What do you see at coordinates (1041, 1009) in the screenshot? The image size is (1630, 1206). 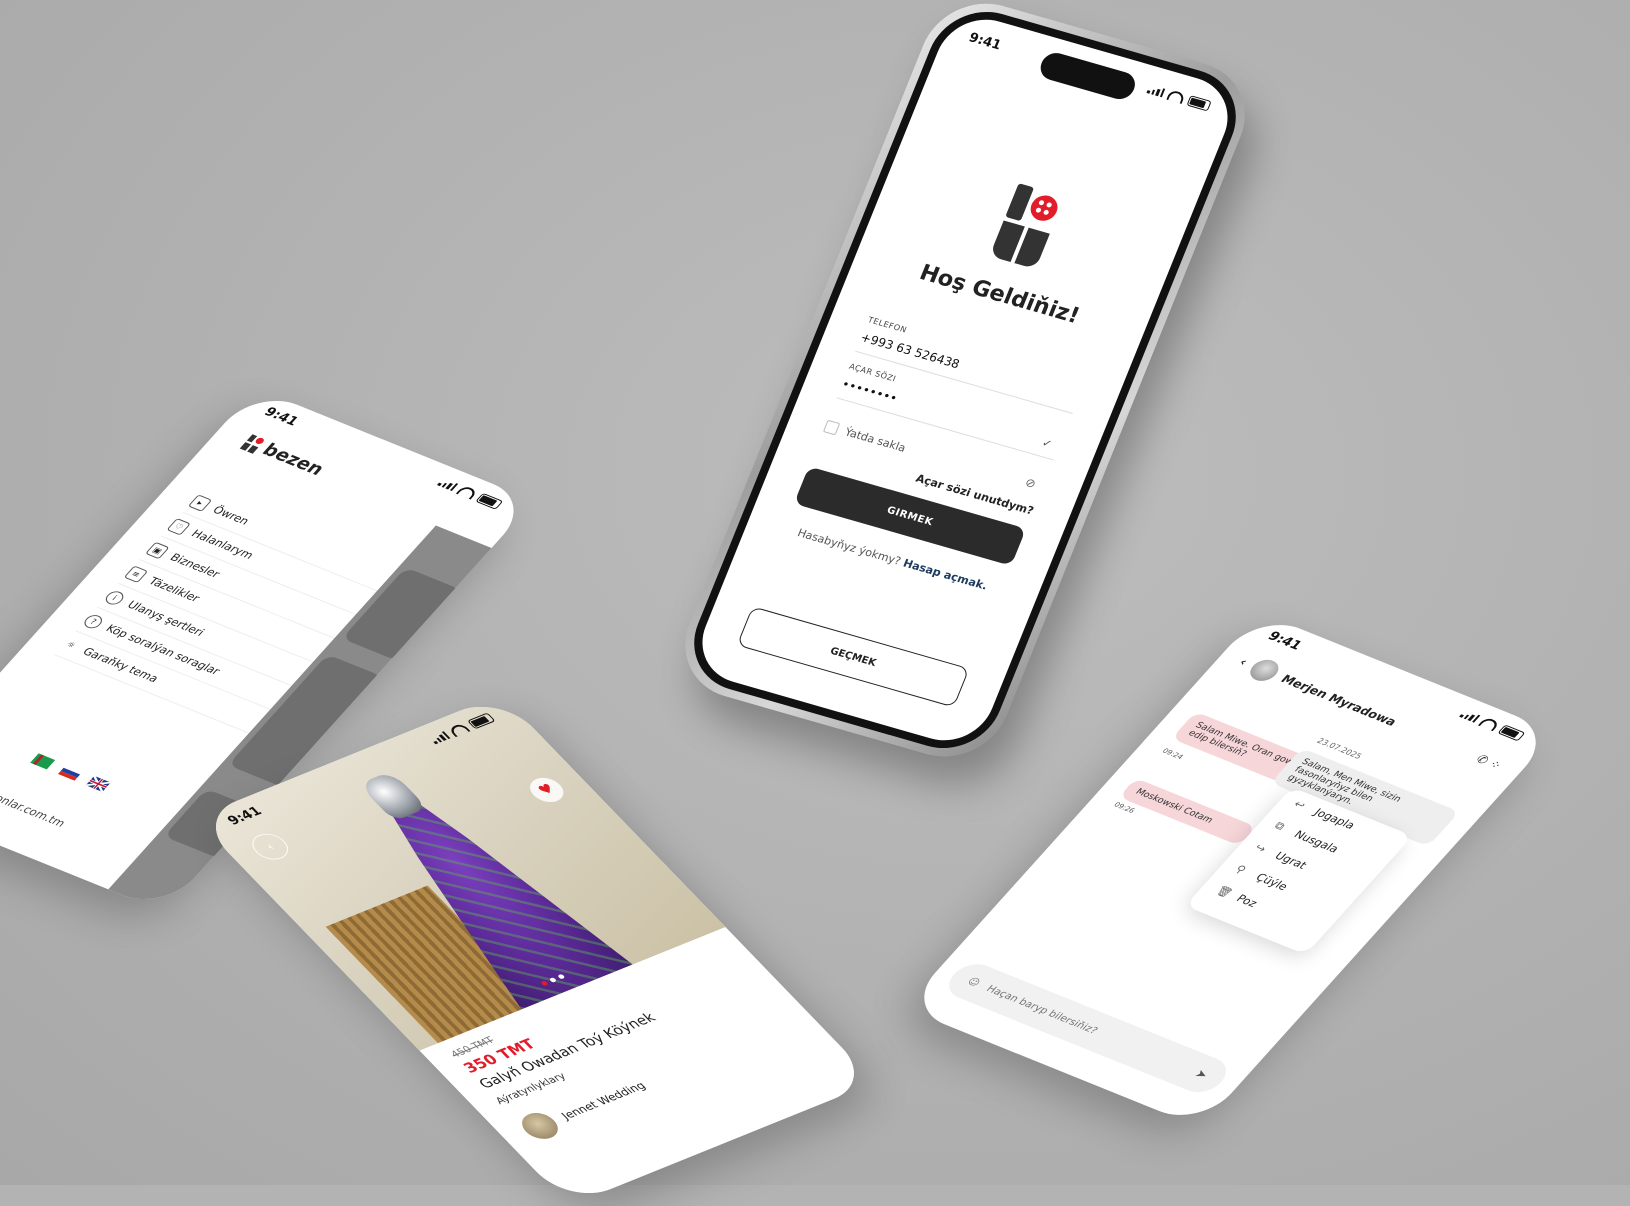 I see `message-input-placeholder: Haçan baryp bilersiňiz?` at bounding box center [1041, 1009].